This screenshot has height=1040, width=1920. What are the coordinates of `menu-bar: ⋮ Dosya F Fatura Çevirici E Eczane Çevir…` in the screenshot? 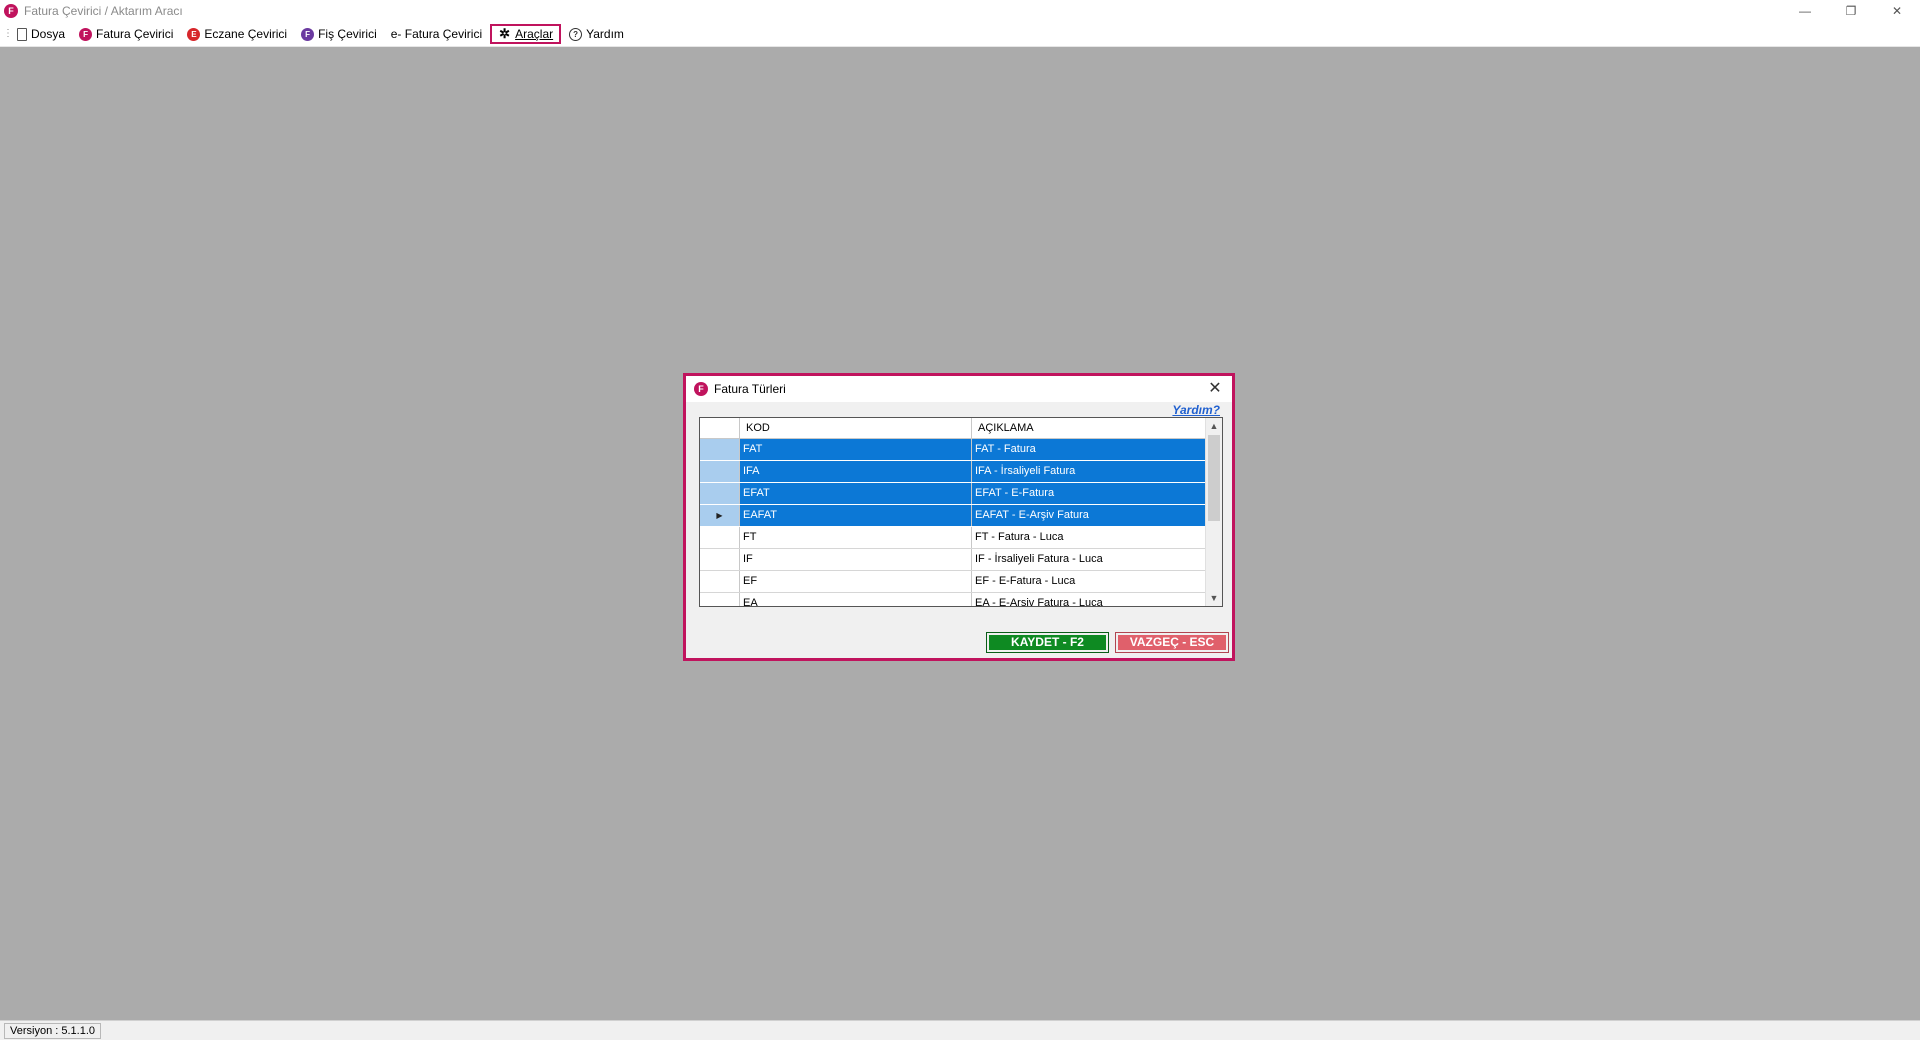 It's located at (960, 34).